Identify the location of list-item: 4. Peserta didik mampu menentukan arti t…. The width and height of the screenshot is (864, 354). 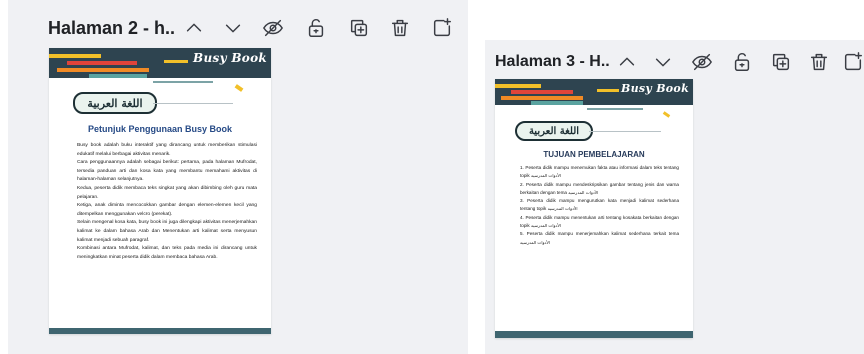
(599, 221).